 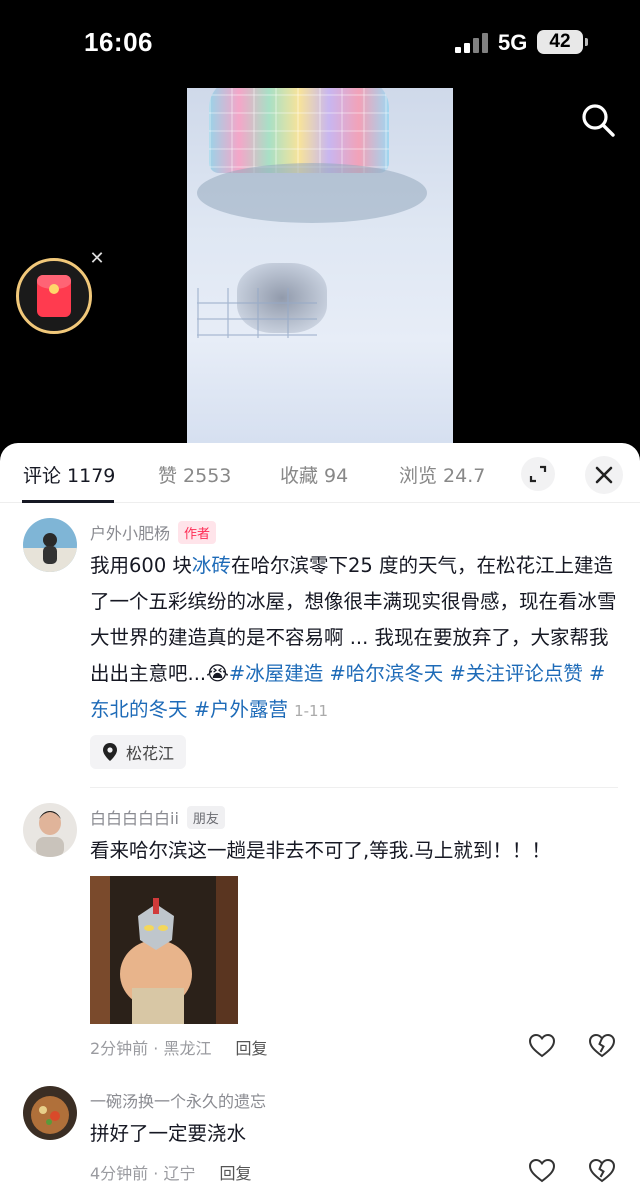 I want to click on location-label: 松花江, so click(x=150, y=753).